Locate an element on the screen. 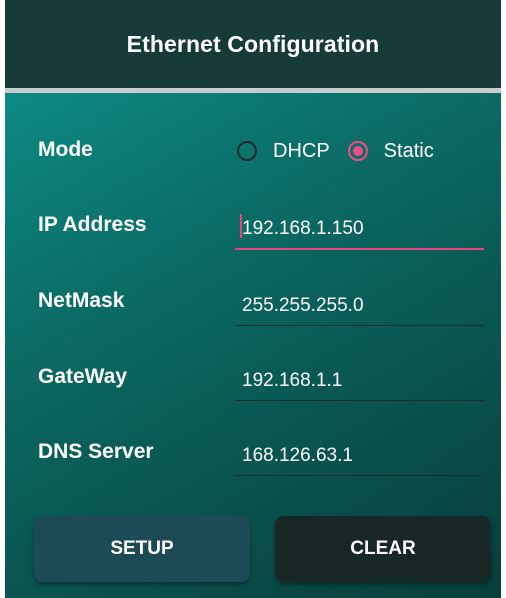 The width and height of the screenshot is (506, 598). netmask-field is located at coordinates (359, 306).